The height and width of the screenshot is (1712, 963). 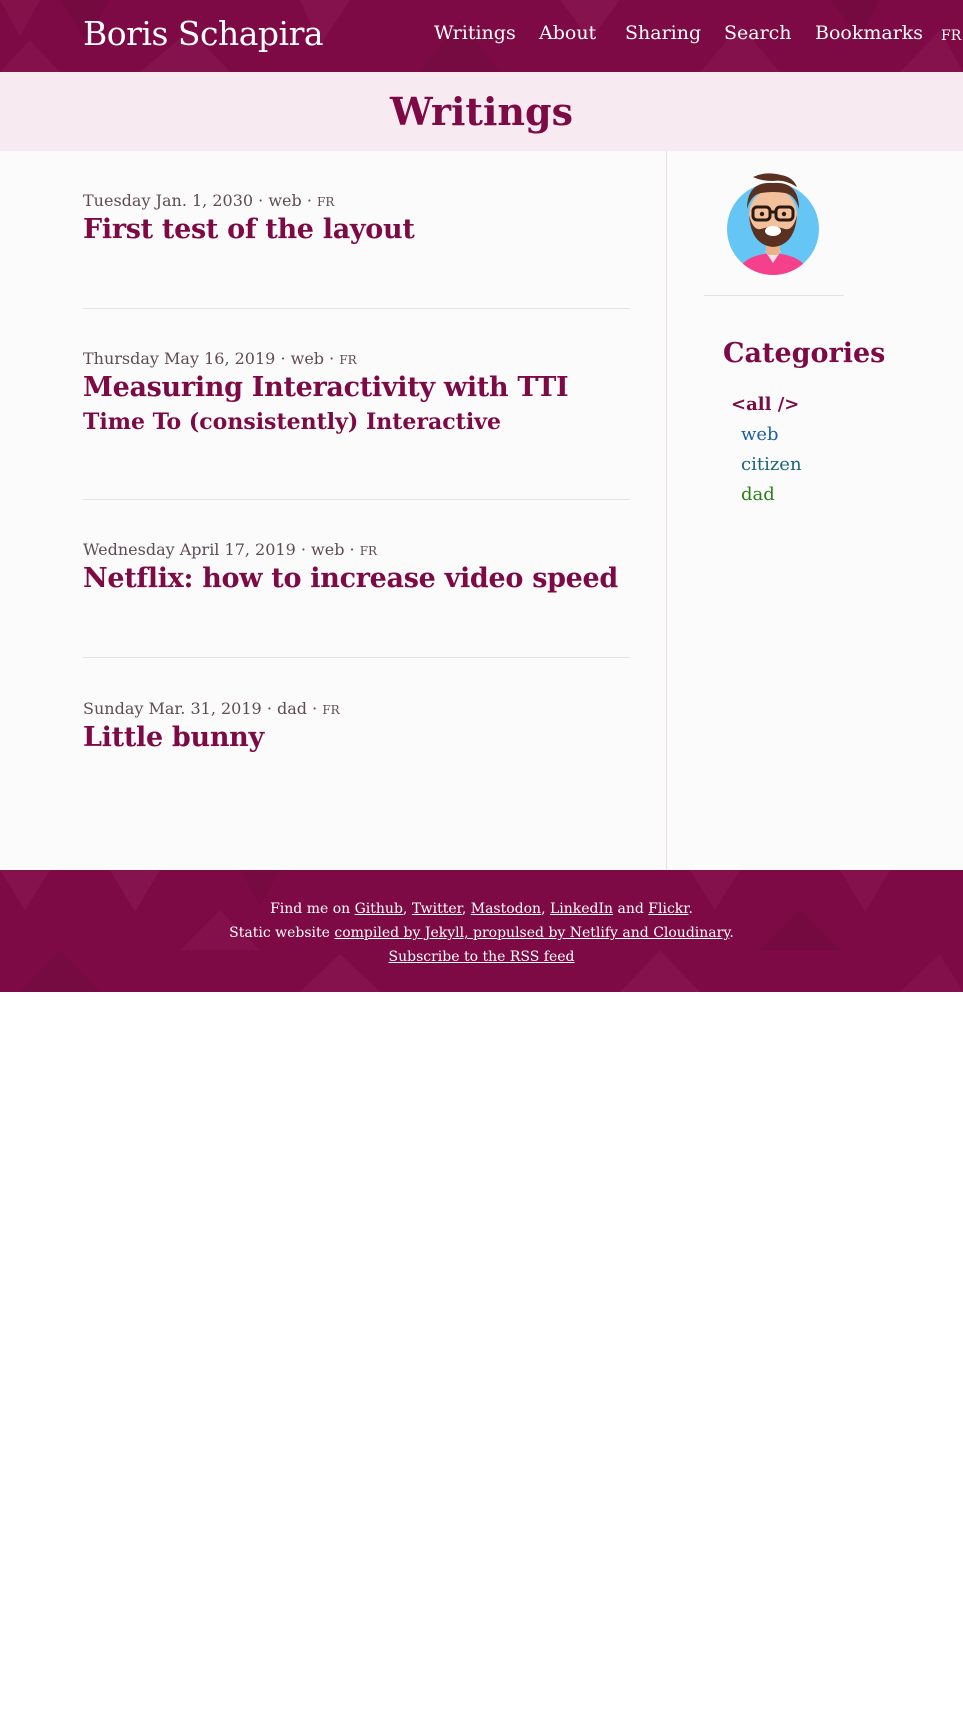 What do you see at coordinates (292, 708) in the screenshot?
I see `post-category-link: dad` at bounding box center [292, 708].